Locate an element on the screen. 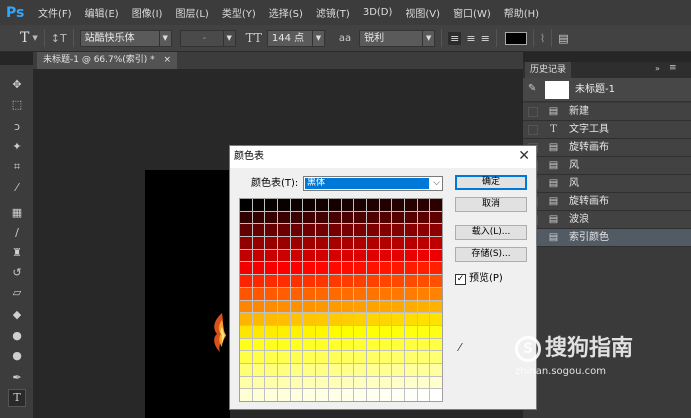 The image size is (691, 418). menu-layer: 图层(L) is located at coordinates (191, 12).